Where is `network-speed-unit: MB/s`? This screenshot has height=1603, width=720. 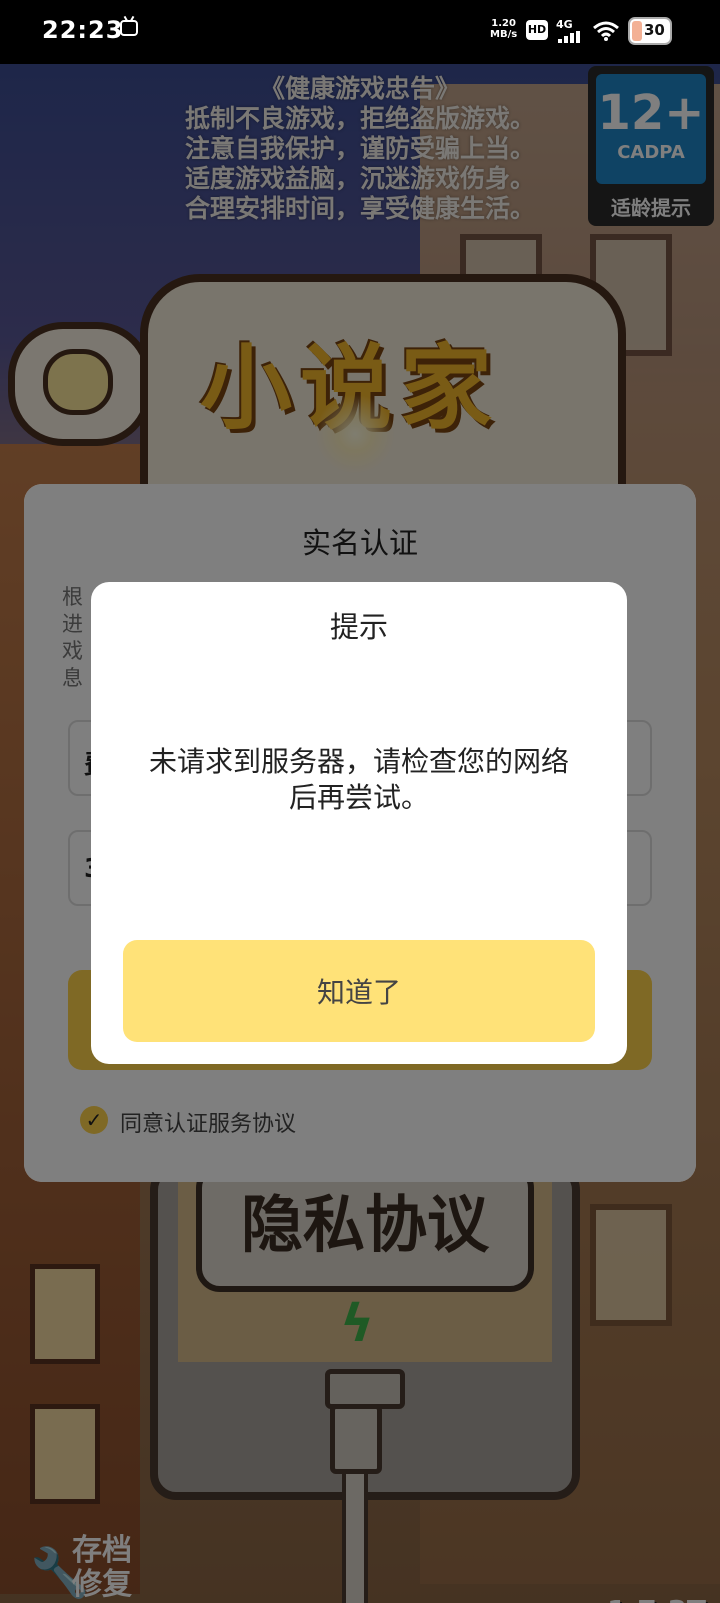
network-speed-unit: MB/s is located at coordinates (504, 34).